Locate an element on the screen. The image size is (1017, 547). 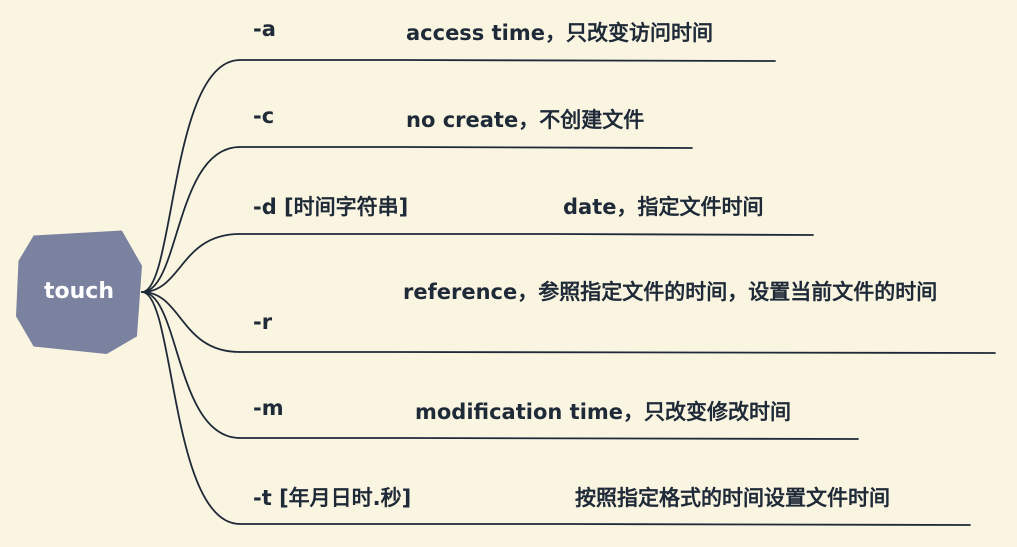
connector-a is located at coordinates (191, 176).